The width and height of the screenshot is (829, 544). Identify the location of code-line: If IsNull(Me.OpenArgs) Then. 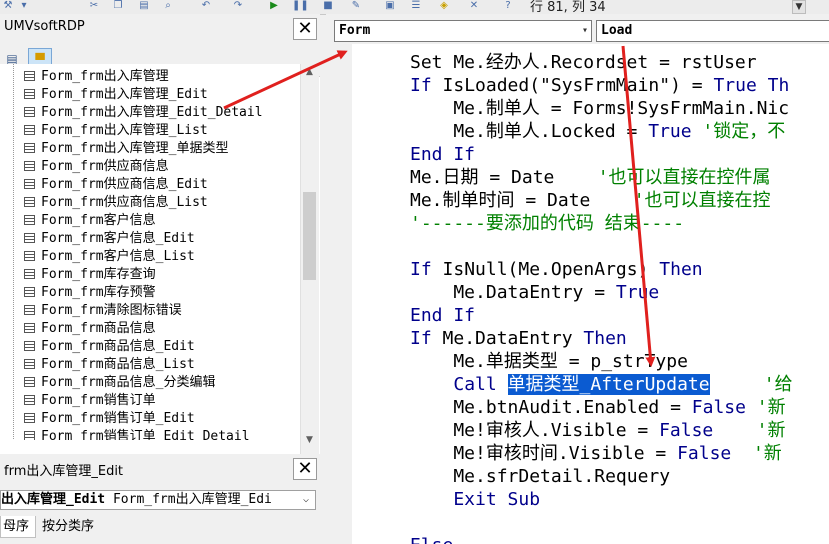
(556, 269).